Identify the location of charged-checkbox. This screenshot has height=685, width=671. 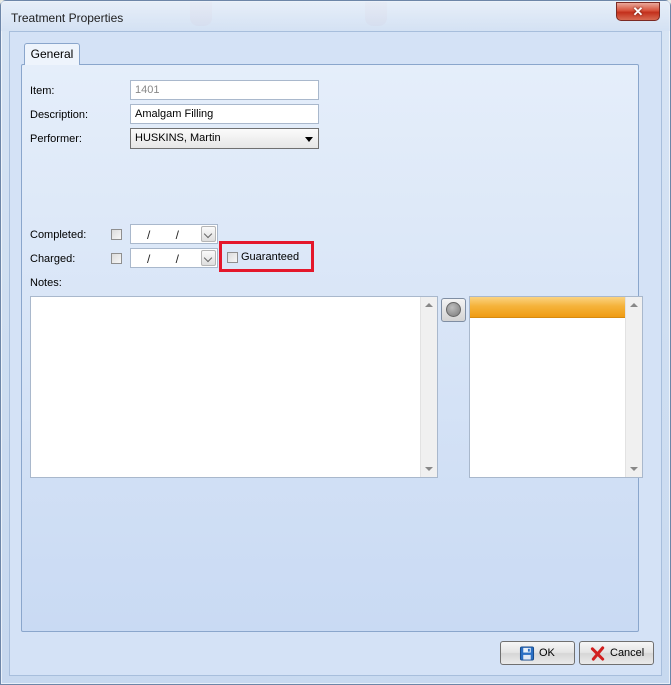
(116, 258).